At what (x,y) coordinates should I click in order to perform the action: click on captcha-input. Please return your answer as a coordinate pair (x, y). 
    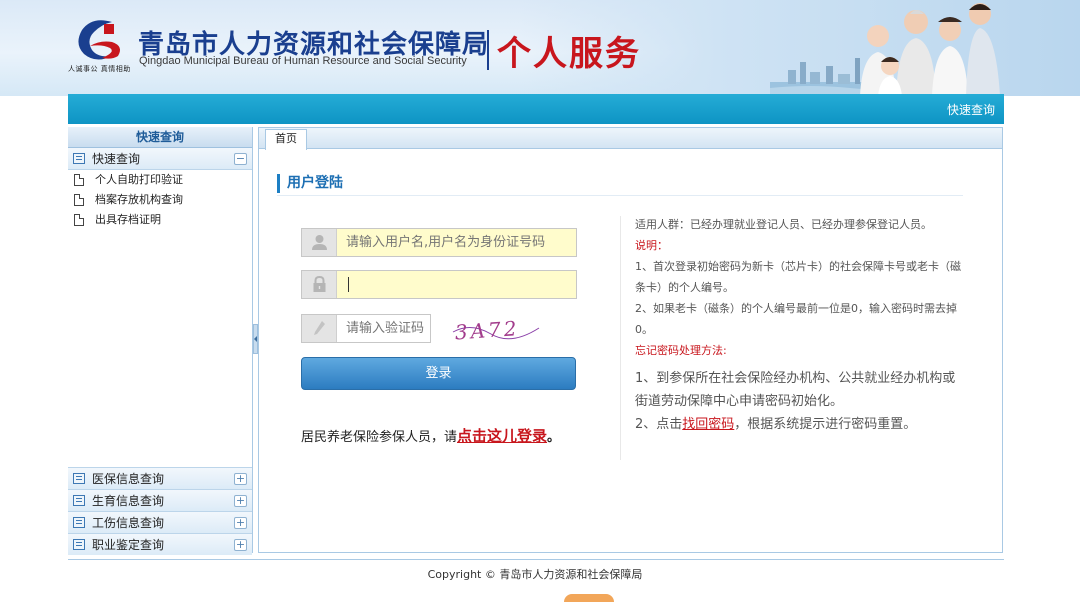
    Looking at the image, I should click on (383, 328).